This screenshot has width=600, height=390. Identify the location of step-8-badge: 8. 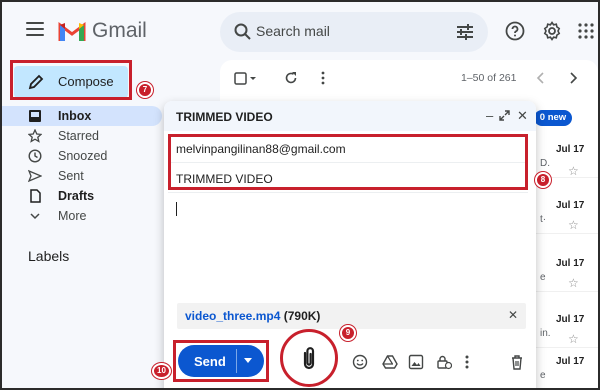
(543, 180).